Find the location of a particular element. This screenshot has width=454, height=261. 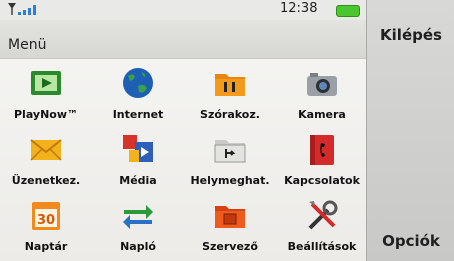

exit-softkey: Kilépés is located at coordinates (410, 35).